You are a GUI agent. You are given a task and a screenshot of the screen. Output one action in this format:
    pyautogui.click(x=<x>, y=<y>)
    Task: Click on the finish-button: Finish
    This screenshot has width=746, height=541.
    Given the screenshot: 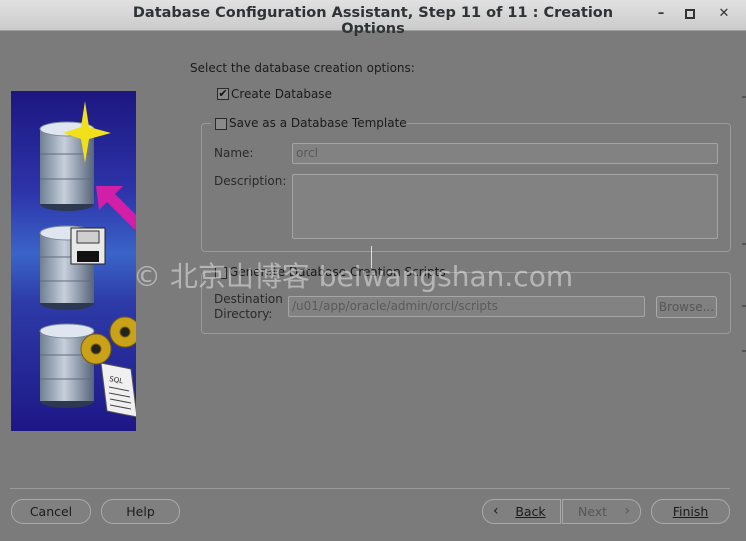 What is the action you would take?
    pyautogui.click(x=690, y=511)
    